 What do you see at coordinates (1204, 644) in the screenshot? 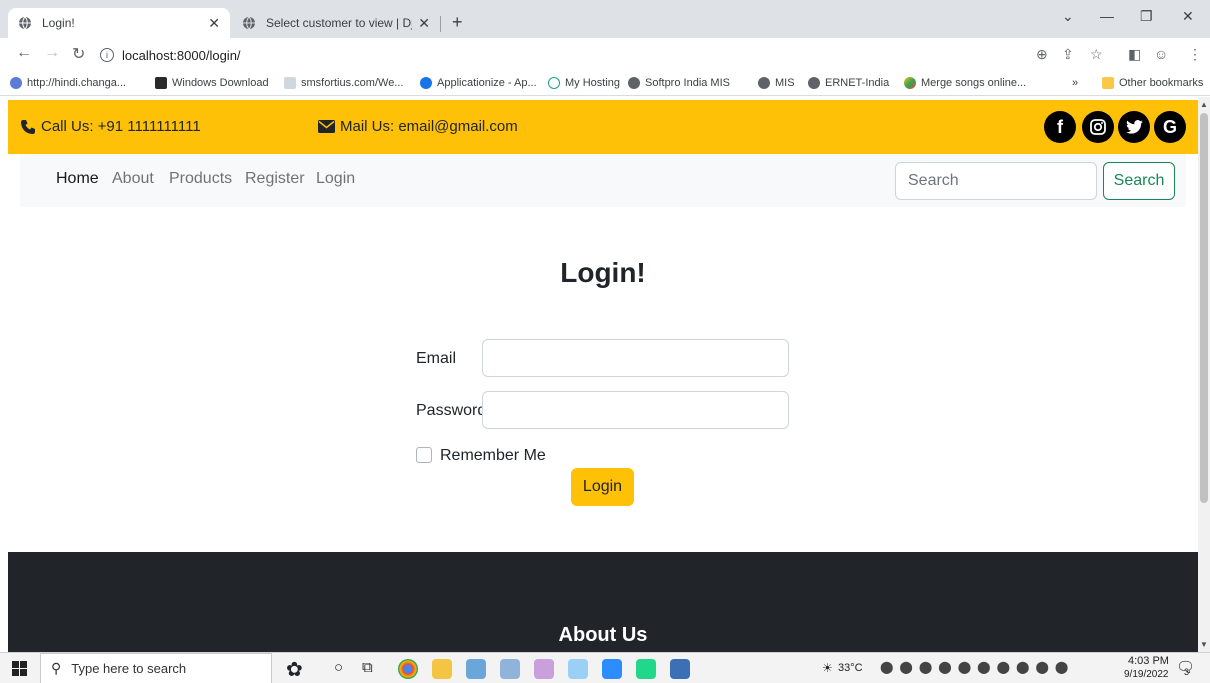
I see `scroll-down-icon: ▼` at bounding box center [1204, 644].